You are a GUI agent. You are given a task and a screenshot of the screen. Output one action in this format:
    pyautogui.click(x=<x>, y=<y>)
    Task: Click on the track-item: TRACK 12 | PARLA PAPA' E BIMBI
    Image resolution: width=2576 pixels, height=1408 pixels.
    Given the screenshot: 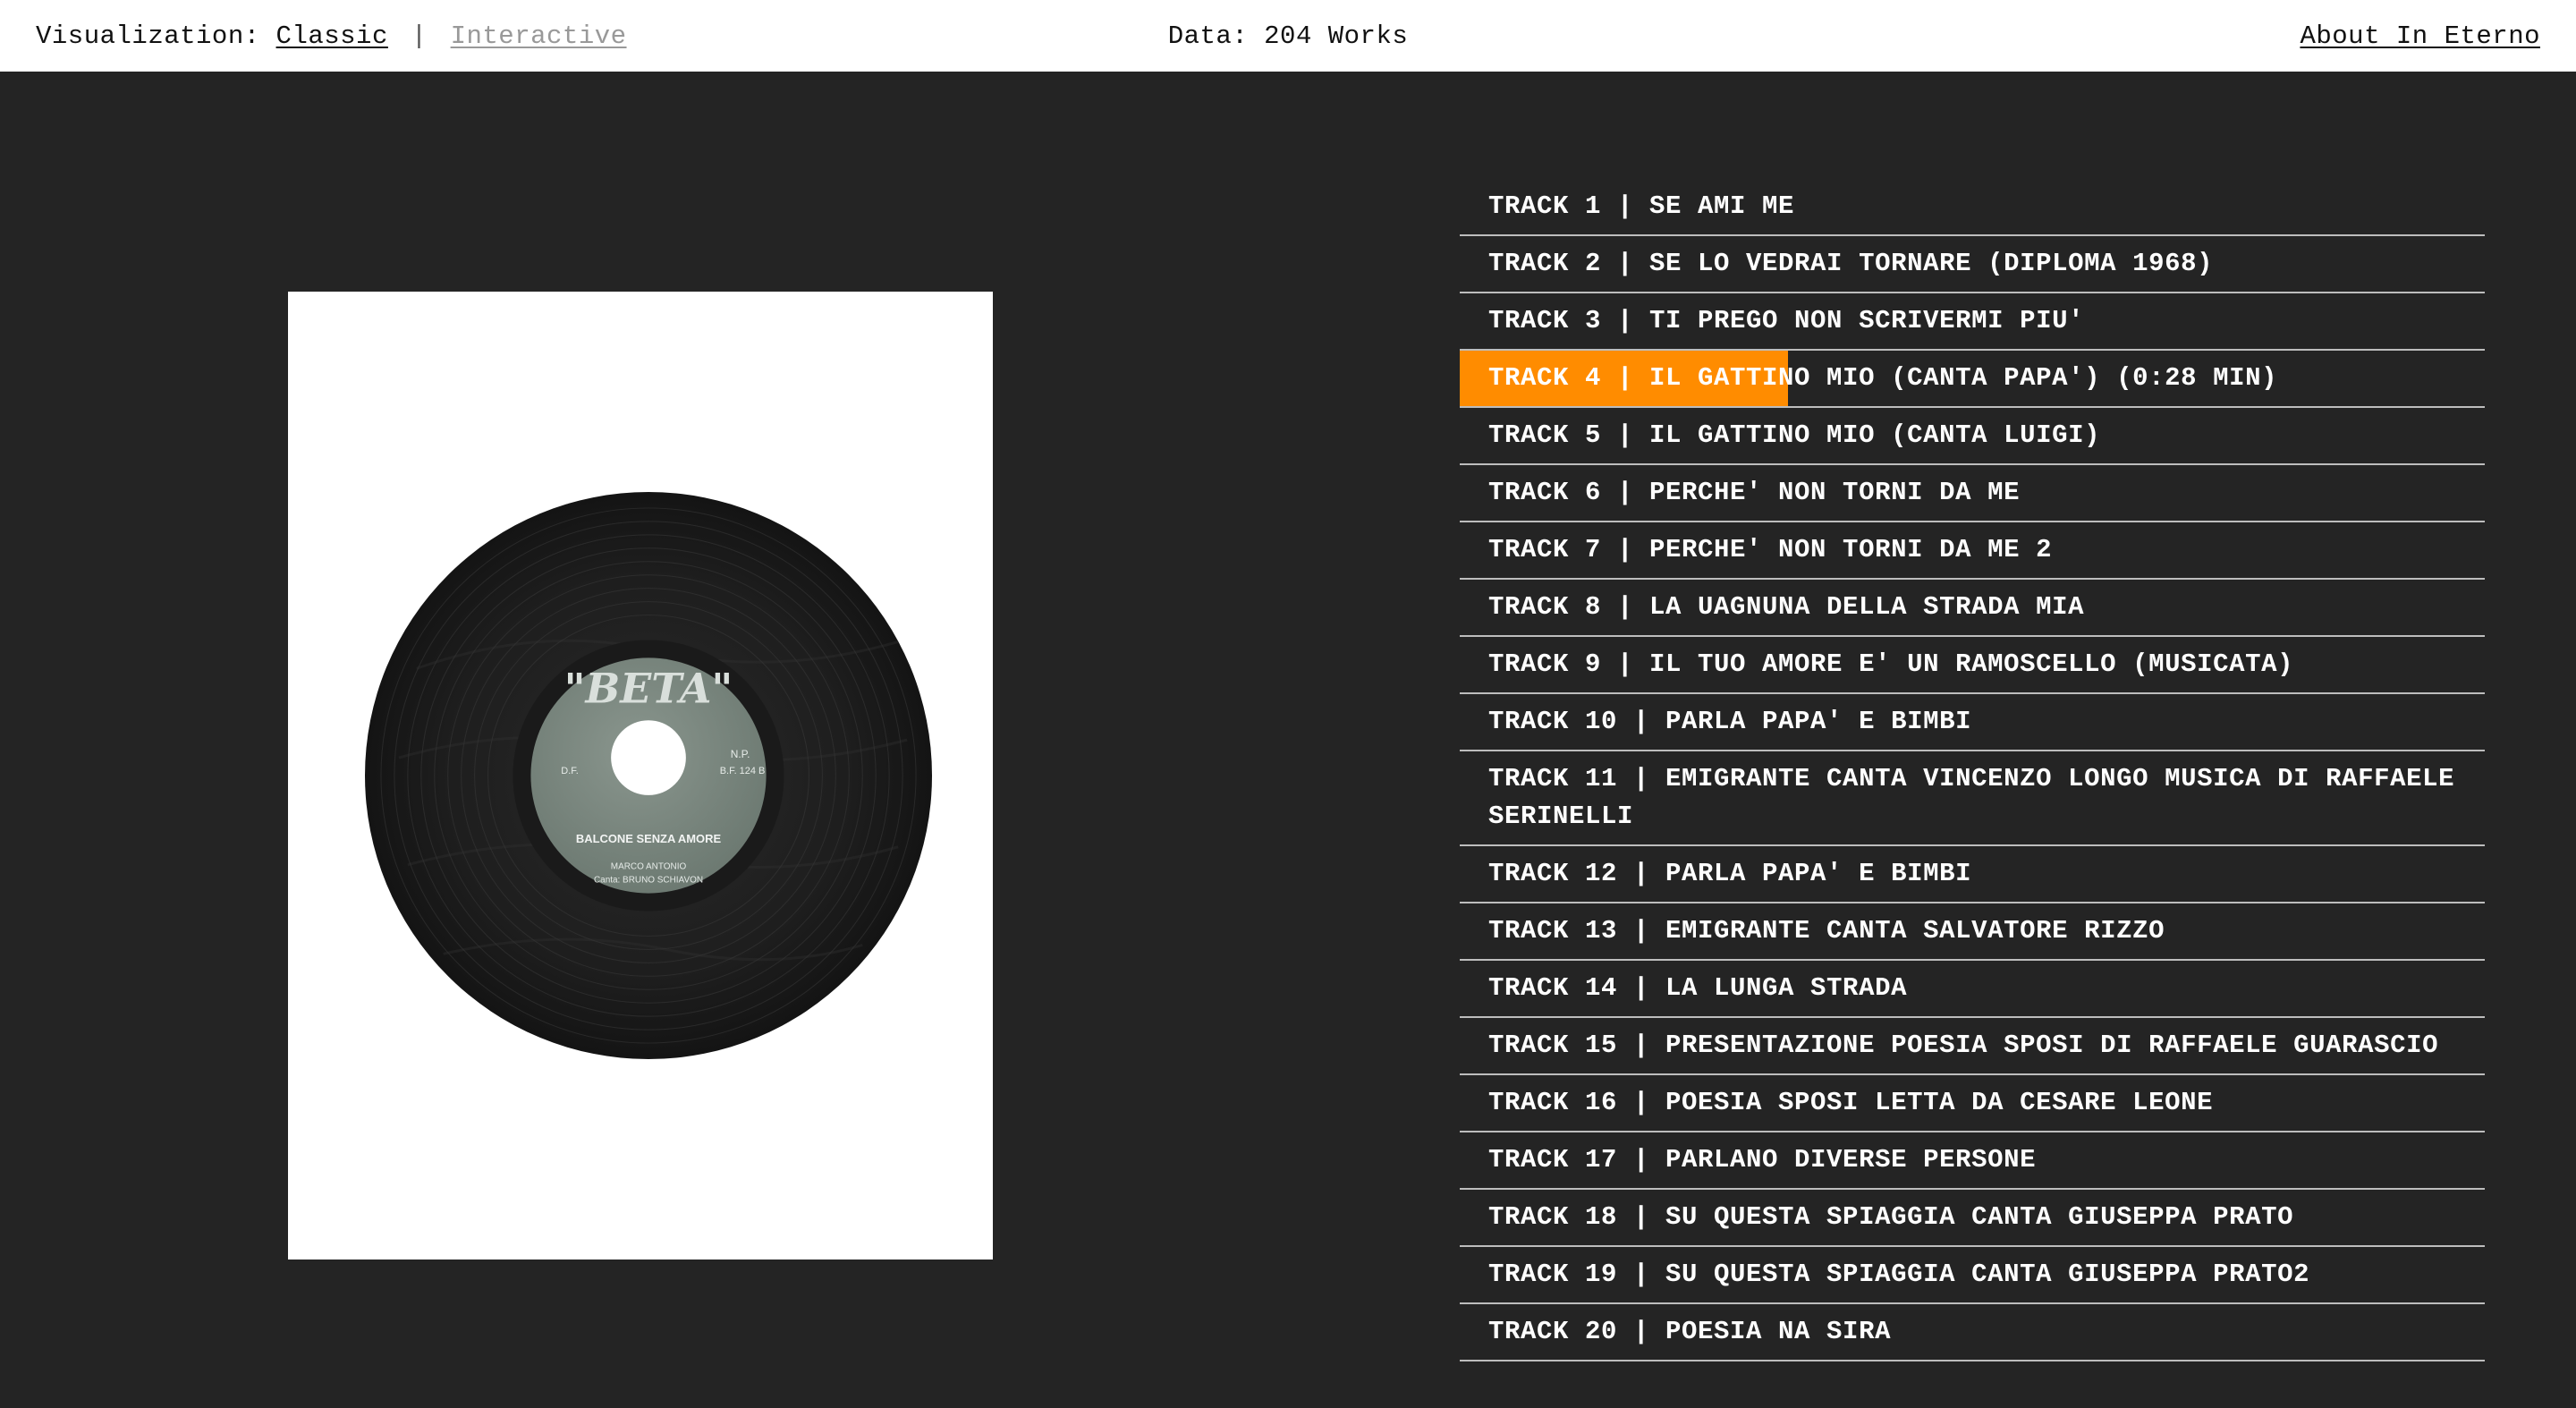 What is the action you would take?
    pyautogui.click(x=1972, y=874)
    